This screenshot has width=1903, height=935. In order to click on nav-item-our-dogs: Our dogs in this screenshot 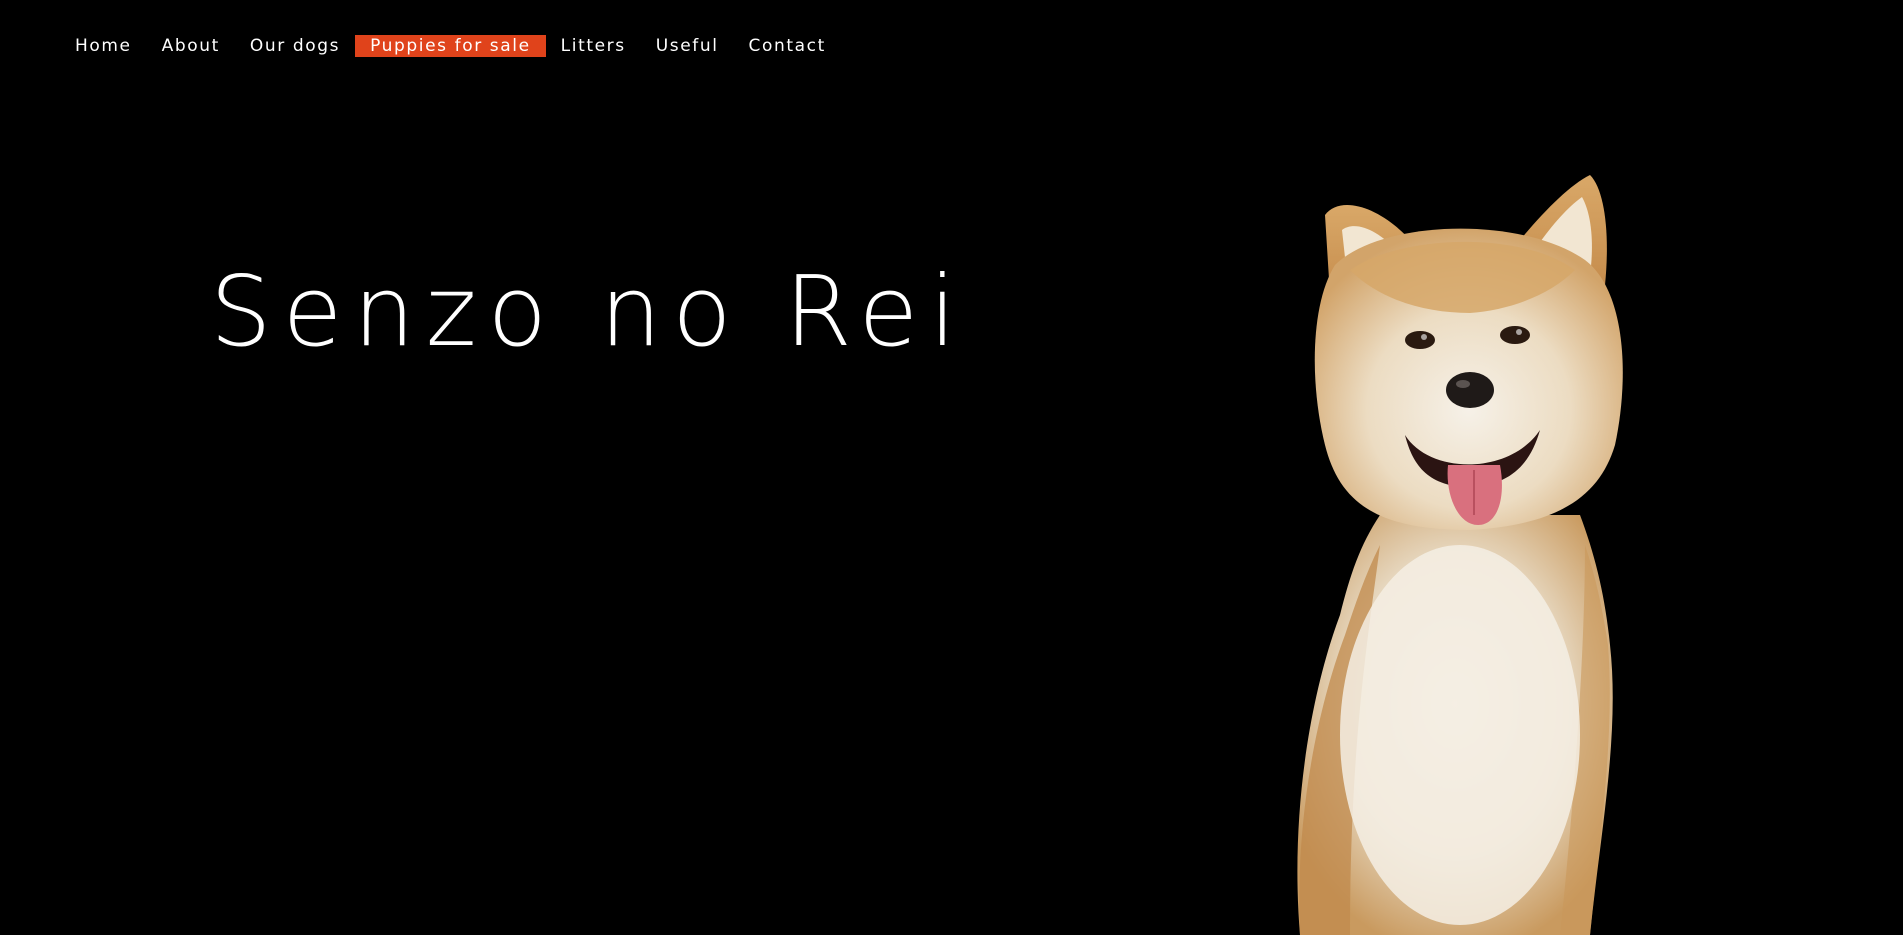, I will do `click(295, 46)`.